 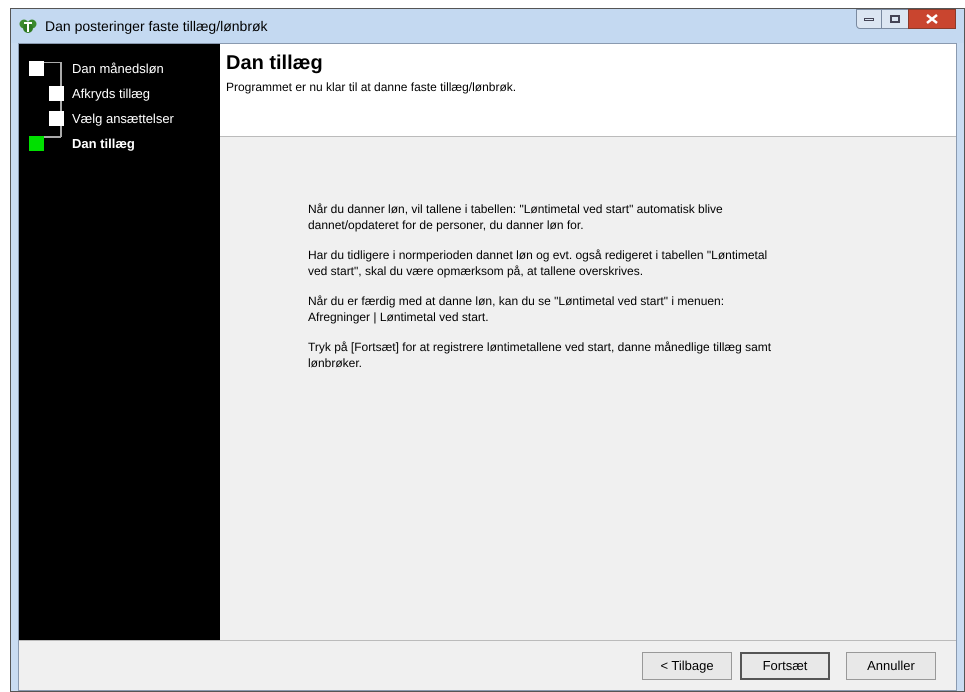 What do you see at coordinates (372, 87) in the screenshot?
I see `page-subtitle: Programmet er nu klar til at danne faste tillæg/lønbrøk.` at bounding box center [372, 87].